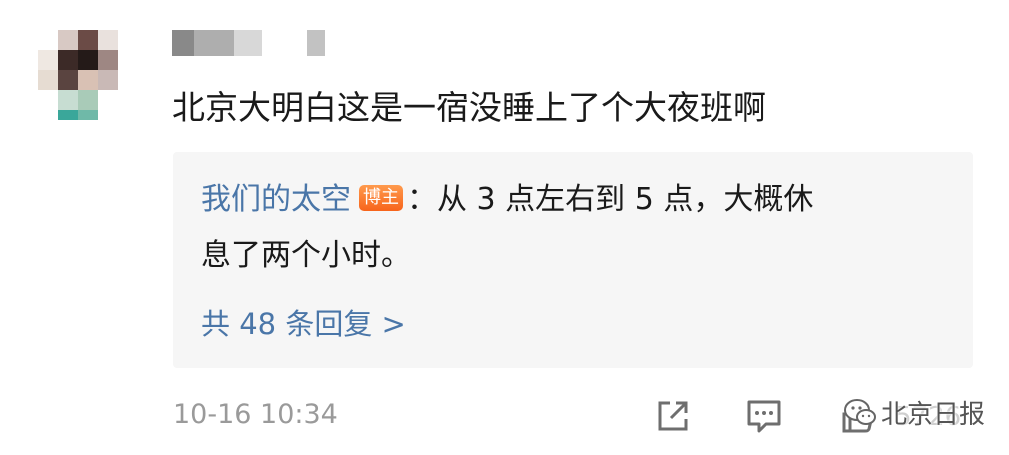 Image resolution: width=1009 pixels, height=455 pixels. I want to click on share-icon, so click(673, 416).